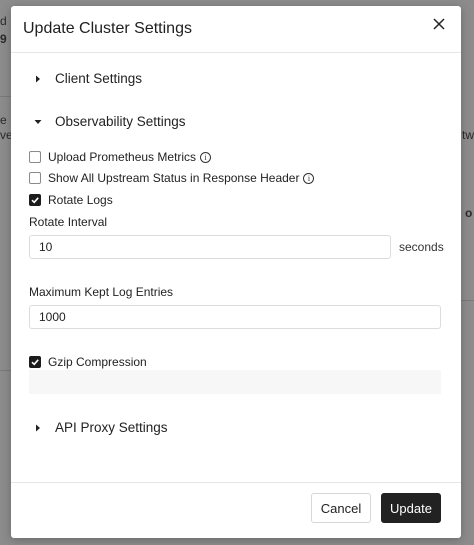 The width and height of the screenshot is (474, 545). I want to click on gzip-row: Gzip Compression, so click(88, 362).